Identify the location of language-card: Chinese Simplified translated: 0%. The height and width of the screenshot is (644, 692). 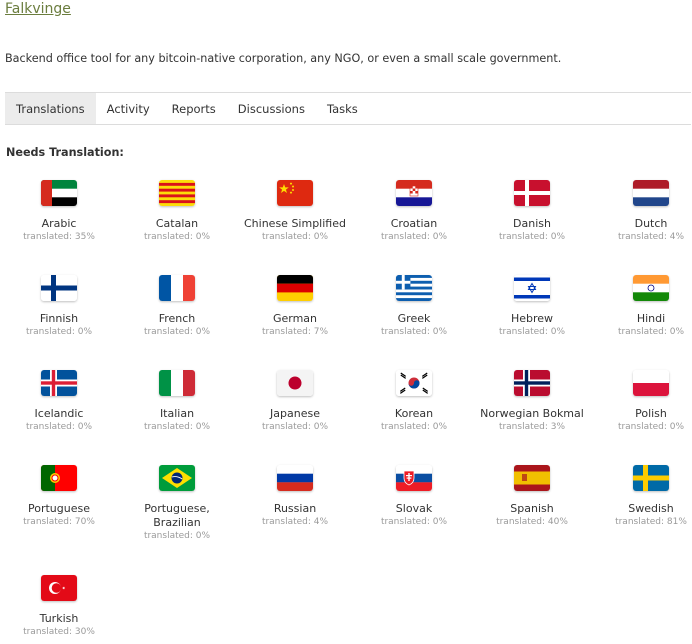
(295, 211).